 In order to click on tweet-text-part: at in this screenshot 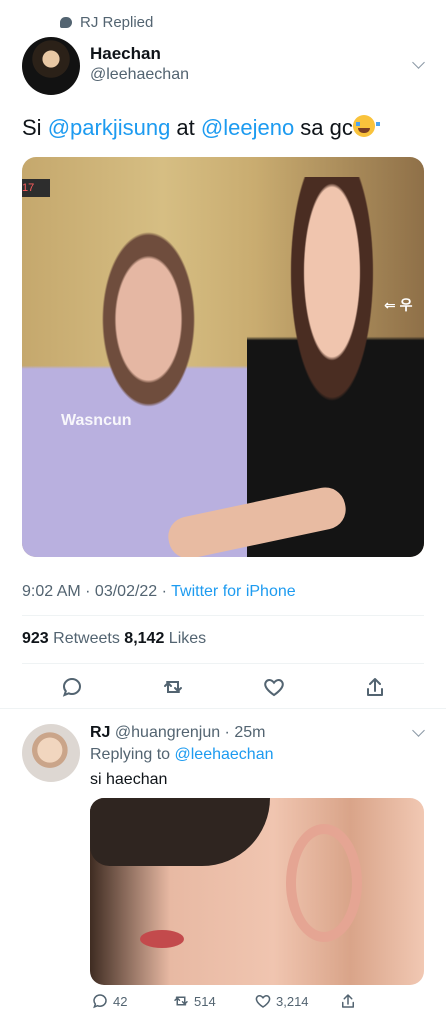, I will do `click(185, 127)`.